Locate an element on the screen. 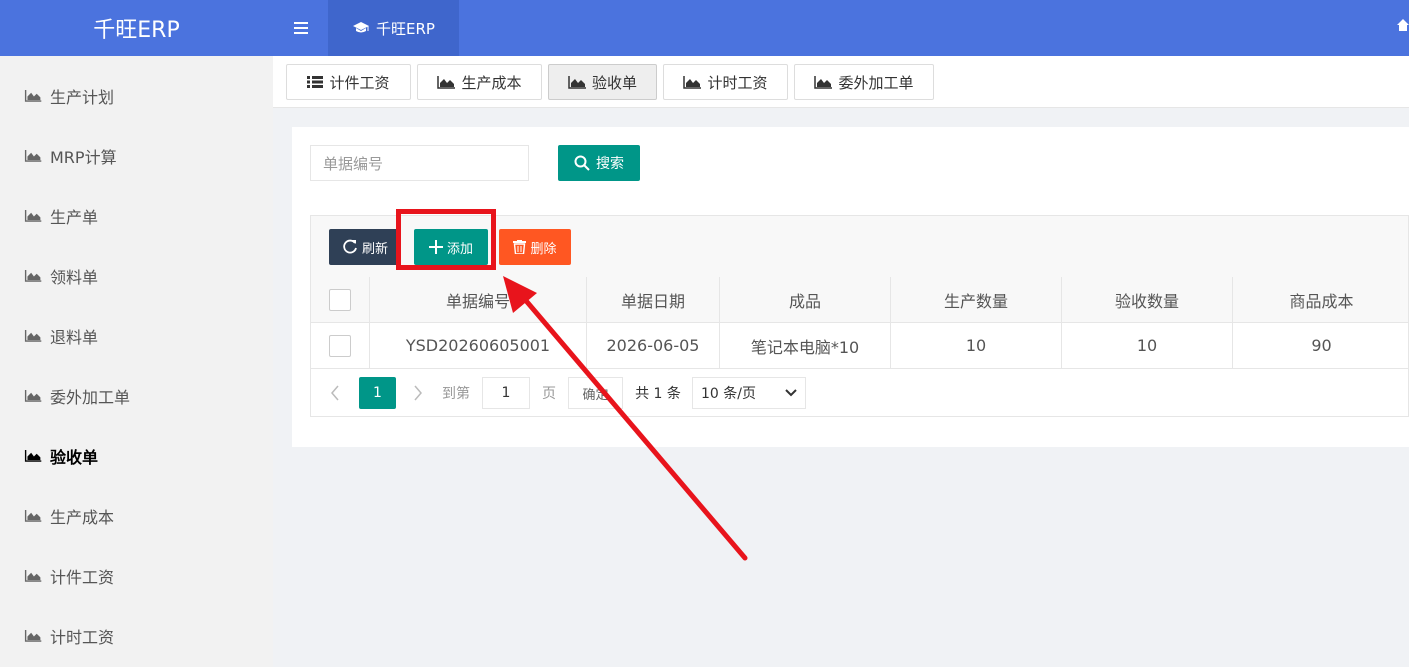 Image resolution: width=1409 pixels, height=667 pixels. sidebar-item-label: 领料单 is located at coordinates (74, 277).